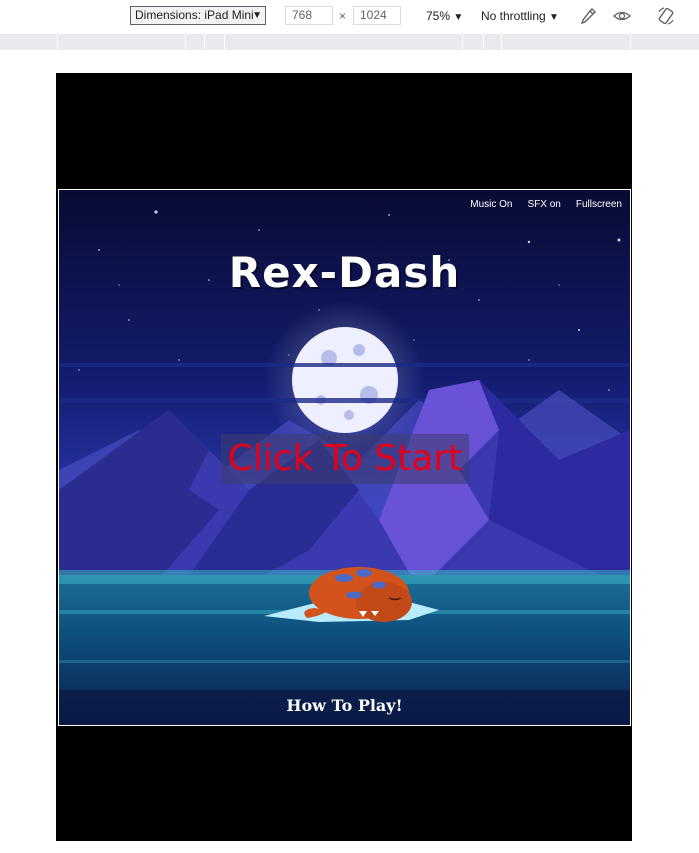  What do you see at coordinates (309, 15) in the screenshot?
I see `width-input: 768` at bounding box center [309, 15].